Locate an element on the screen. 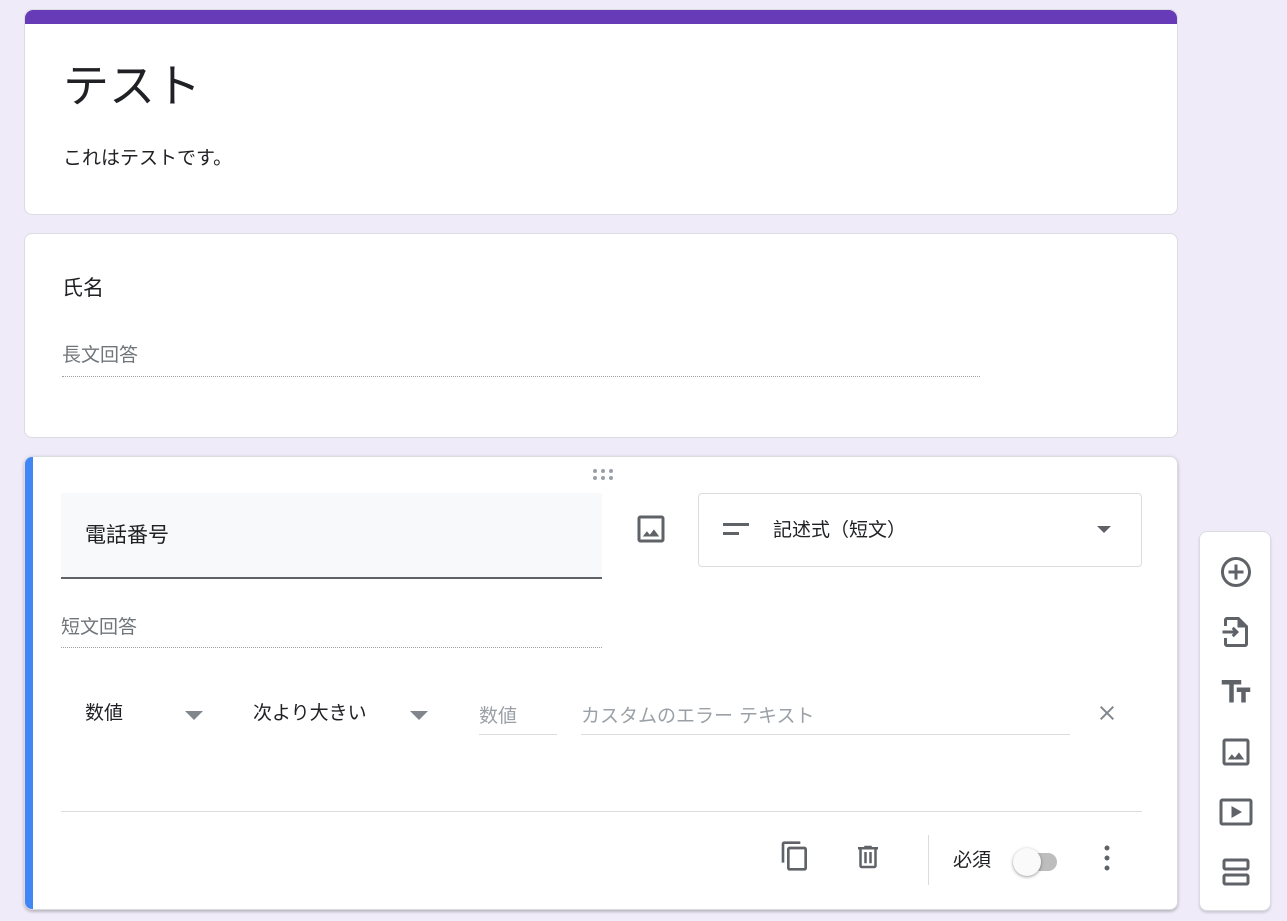  close-icon is located at coordinates (1107, 713).